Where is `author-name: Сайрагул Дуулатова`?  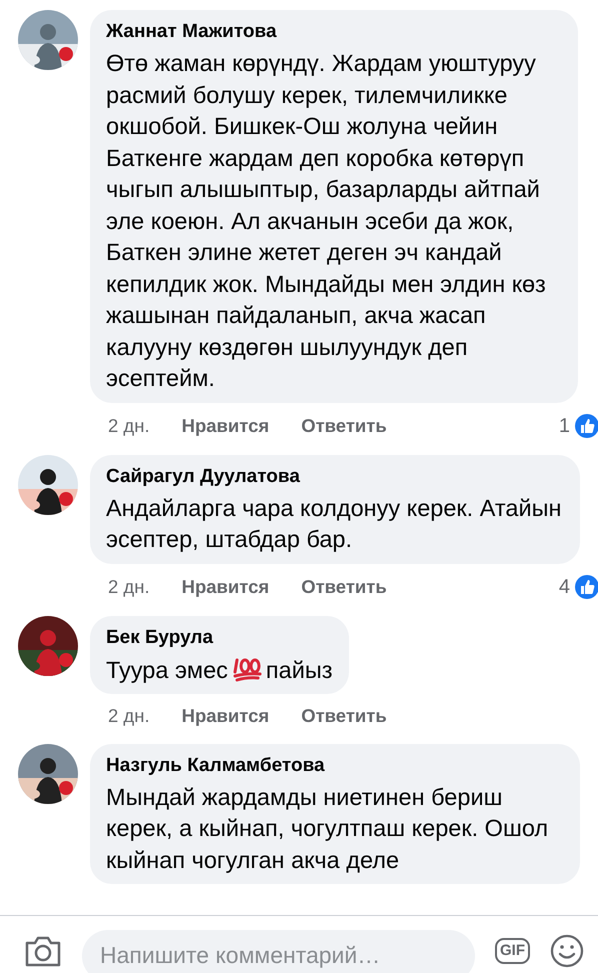 author-name: Сайрагул Дуулатова is located at coordinates (335, 476).